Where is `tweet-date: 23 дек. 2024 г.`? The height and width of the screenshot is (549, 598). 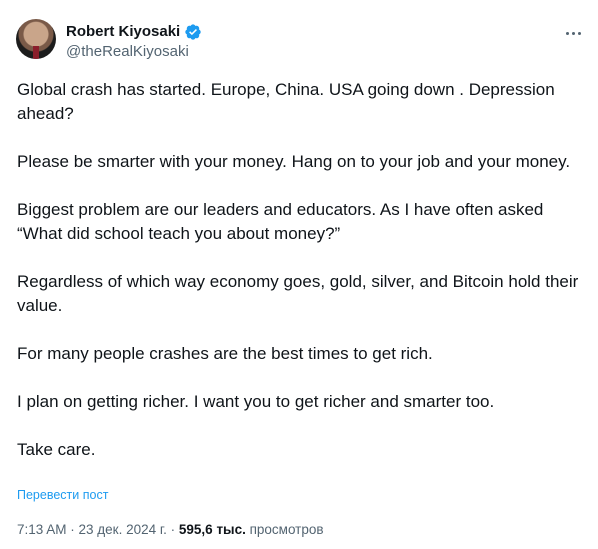 tweet-date: 23 дек. 2024 г. is located at coordinates (123, 529).